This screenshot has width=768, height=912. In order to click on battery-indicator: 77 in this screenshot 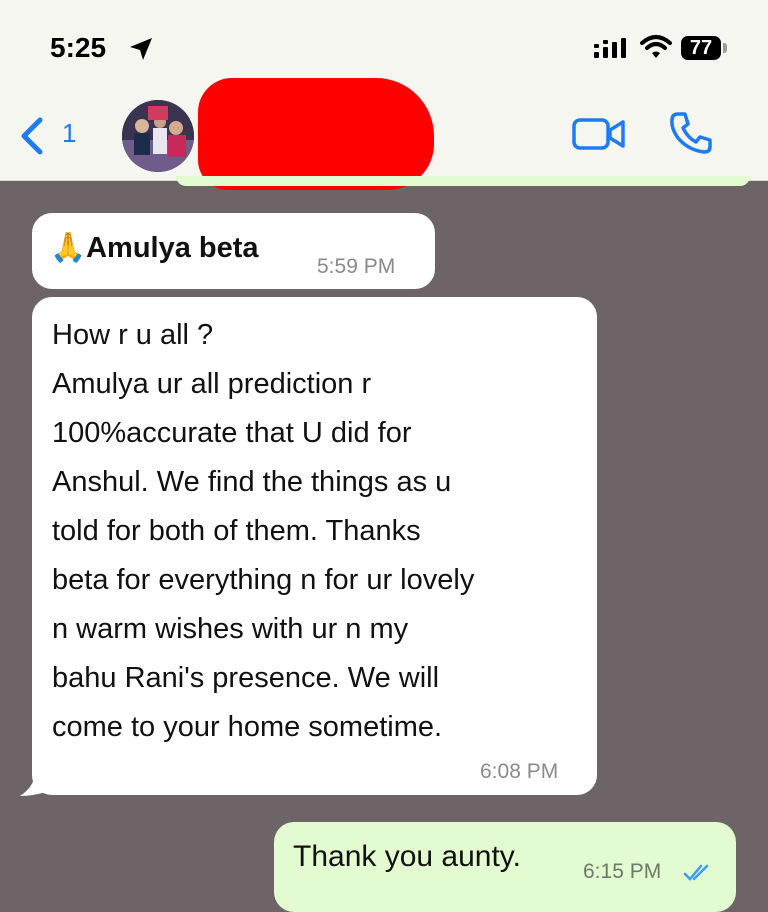, I will do `click(701, 48)`.